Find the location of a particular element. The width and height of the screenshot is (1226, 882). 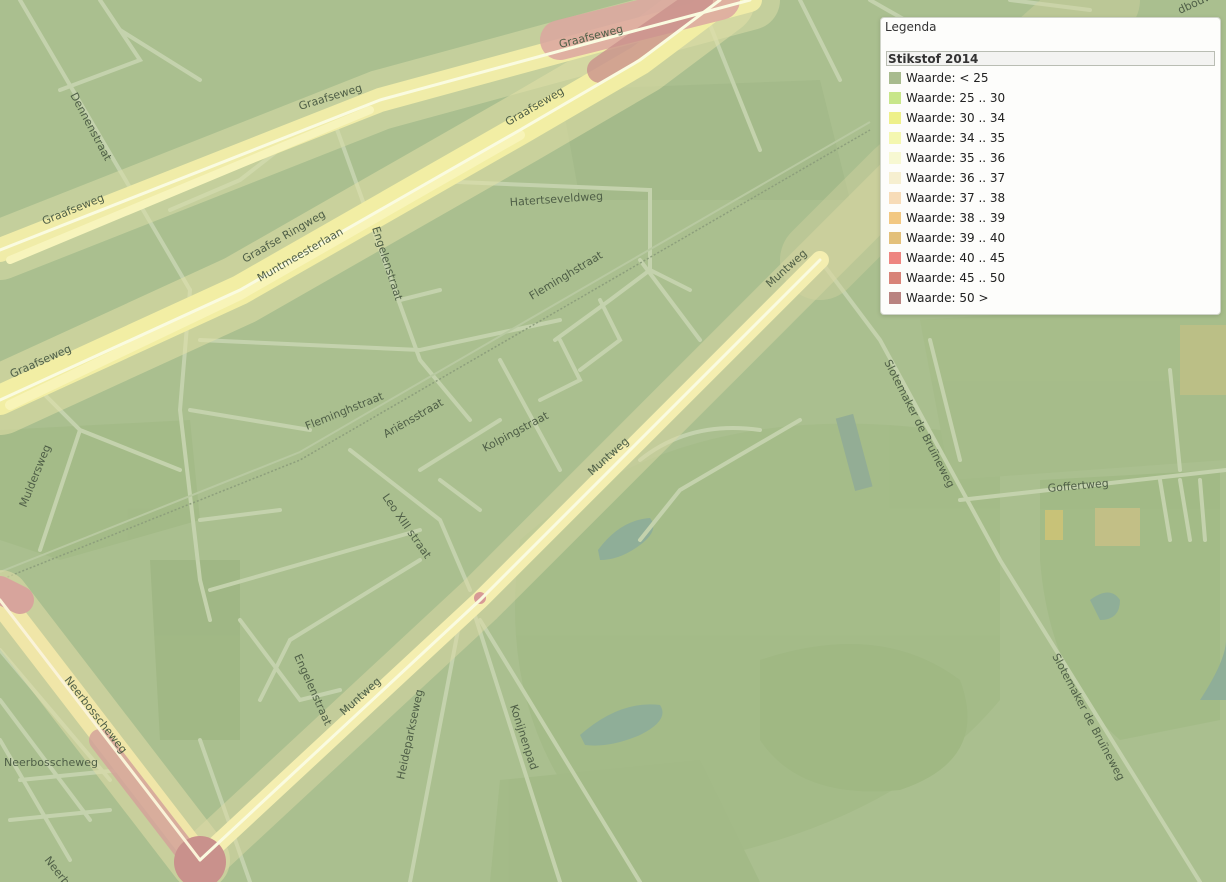

legend-label: Waarde: < 25 is located at coordinates (947, 78).